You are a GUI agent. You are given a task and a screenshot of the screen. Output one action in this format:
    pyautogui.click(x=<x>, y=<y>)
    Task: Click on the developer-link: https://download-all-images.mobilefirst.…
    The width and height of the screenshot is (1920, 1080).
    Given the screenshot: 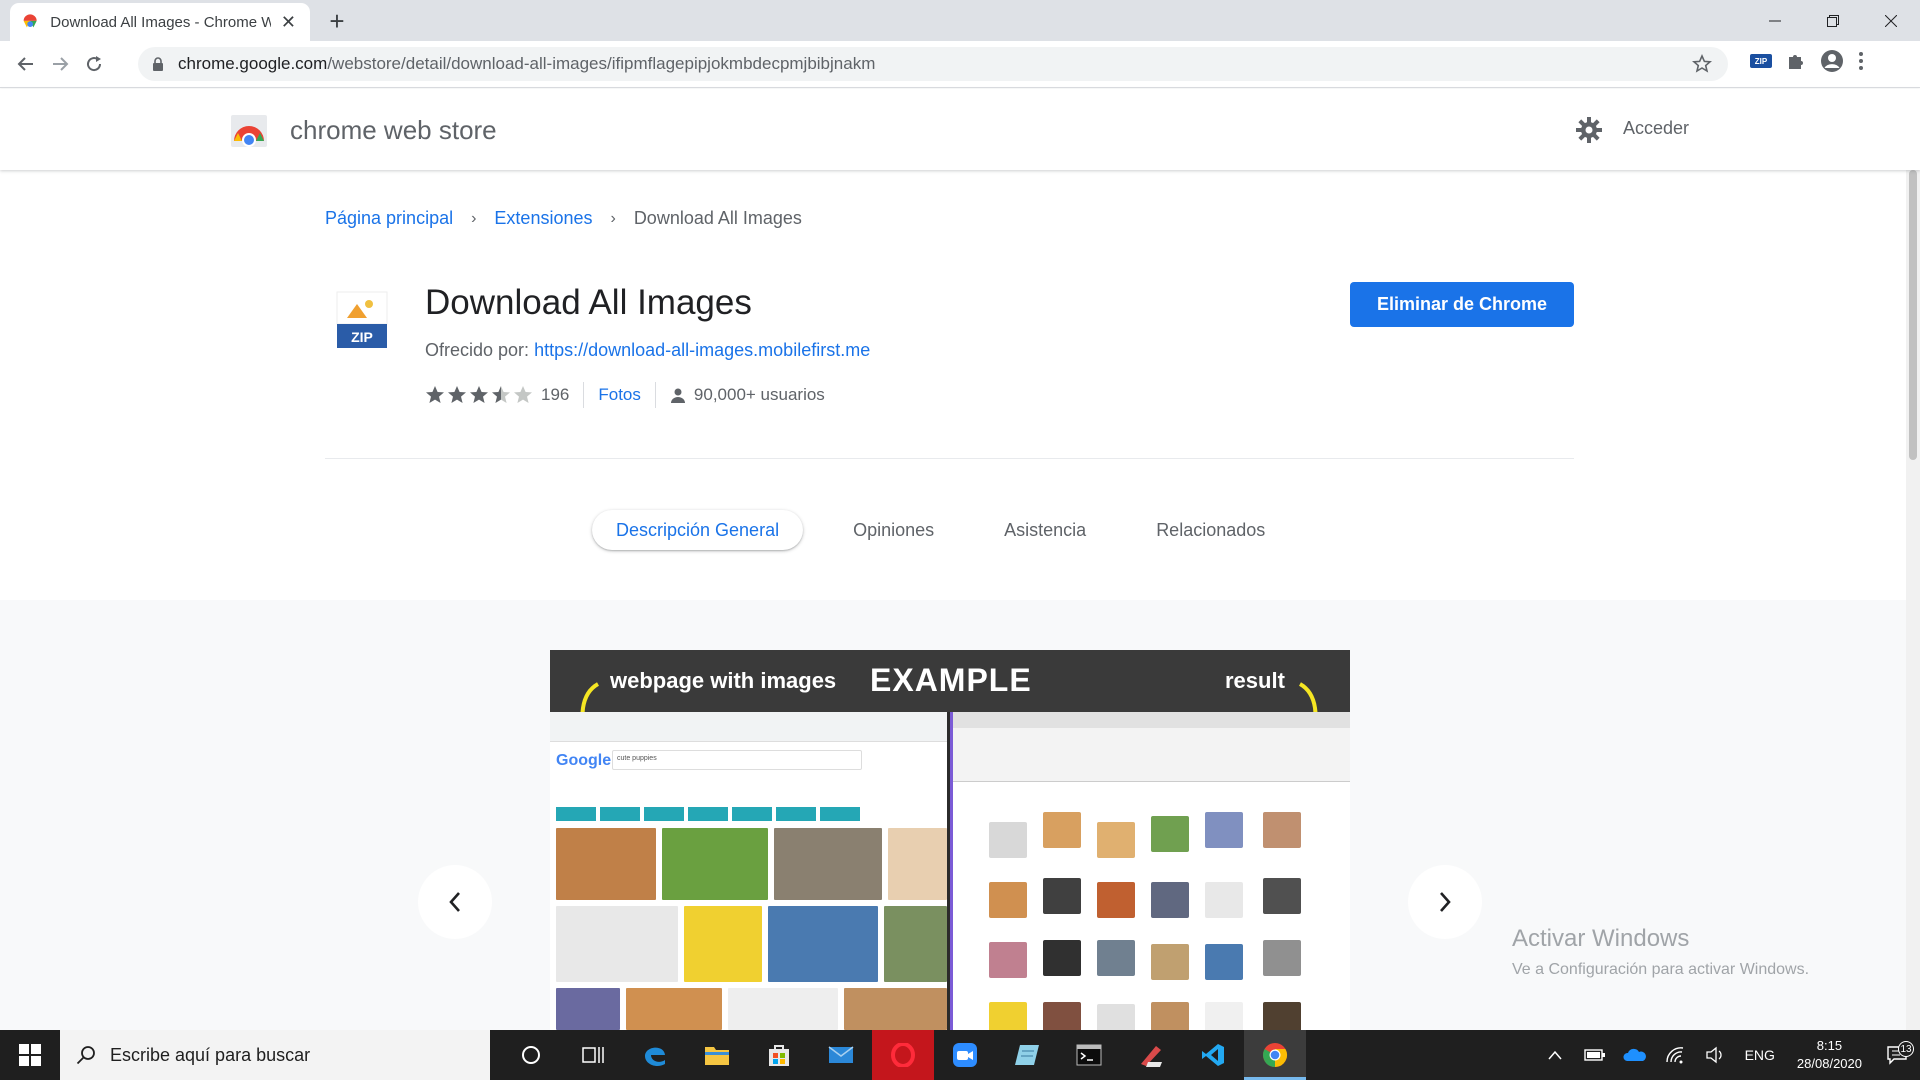 What is the action you would take?
    pyautogui.click(x=702, y=350)
    